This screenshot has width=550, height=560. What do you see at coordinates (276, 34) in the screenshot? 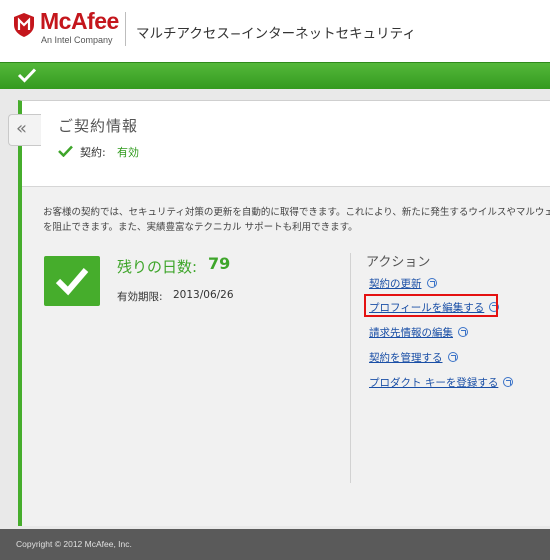
I see `product-title: マルチアクセス−インターネットセキュリティ` at bounding box center [276, 34].